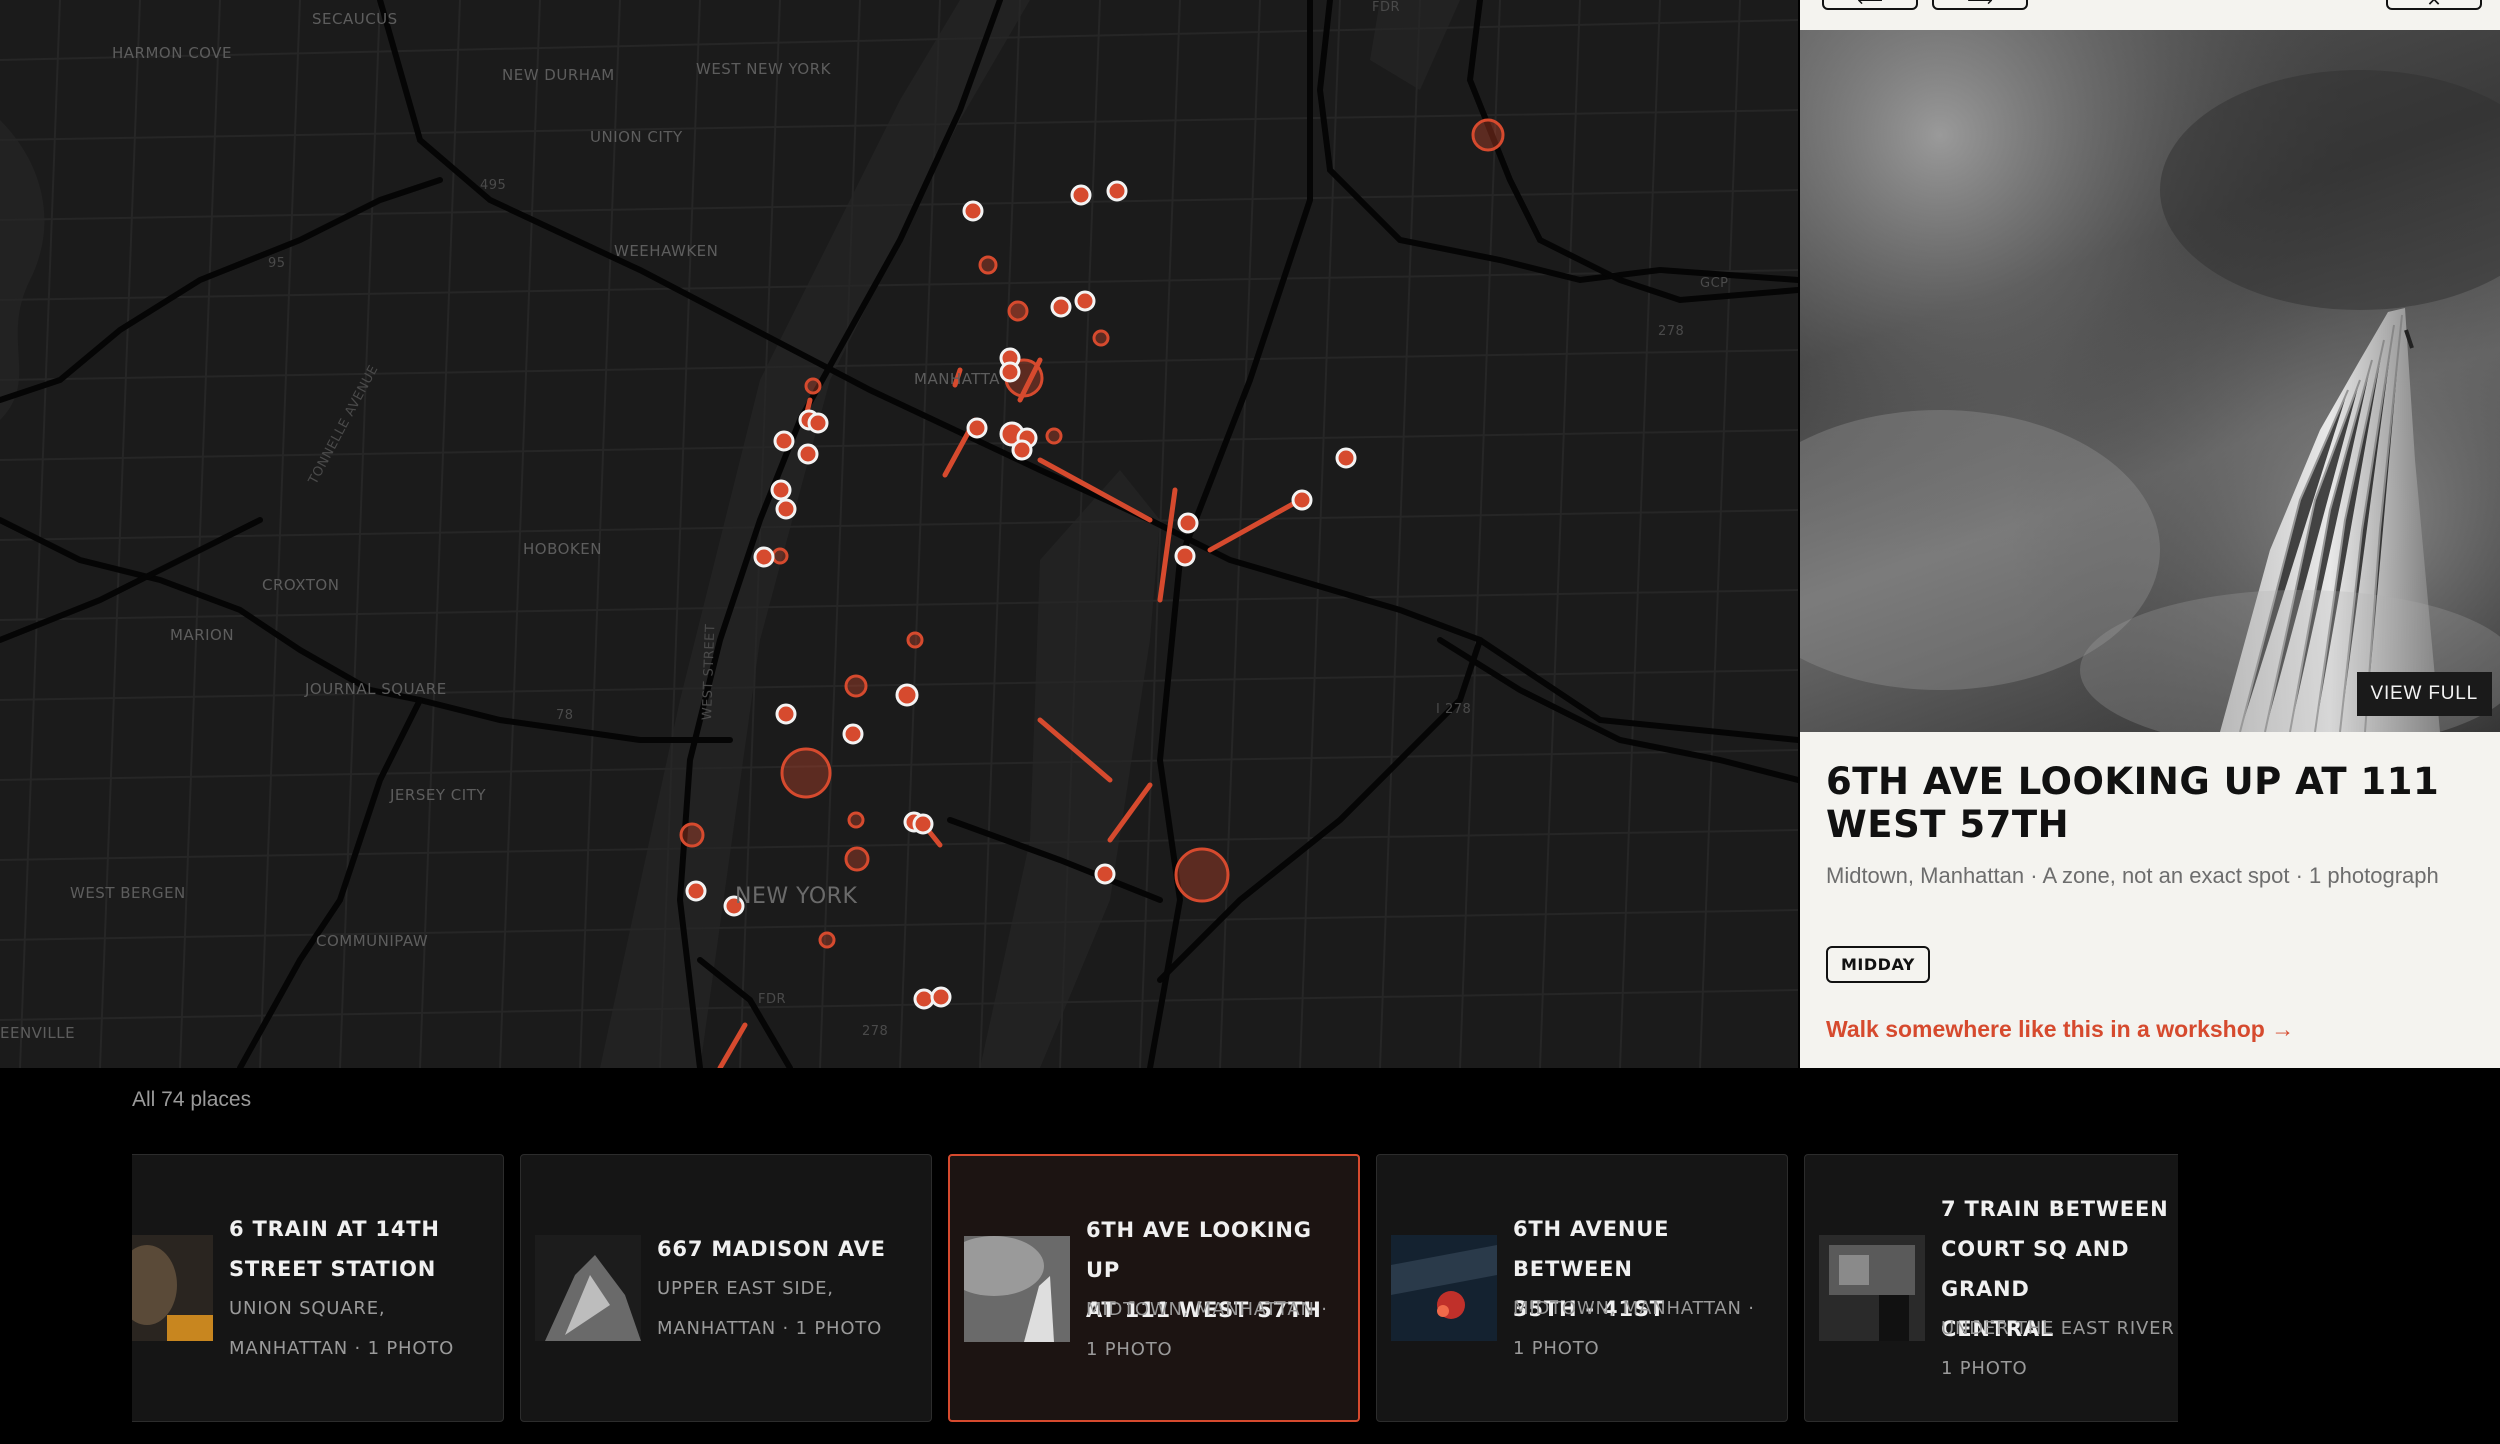  What do you see at coordinates (192, 1099) in the screenshot?
I see `places-count: All 74 places` at bounding box center [192, 1099].